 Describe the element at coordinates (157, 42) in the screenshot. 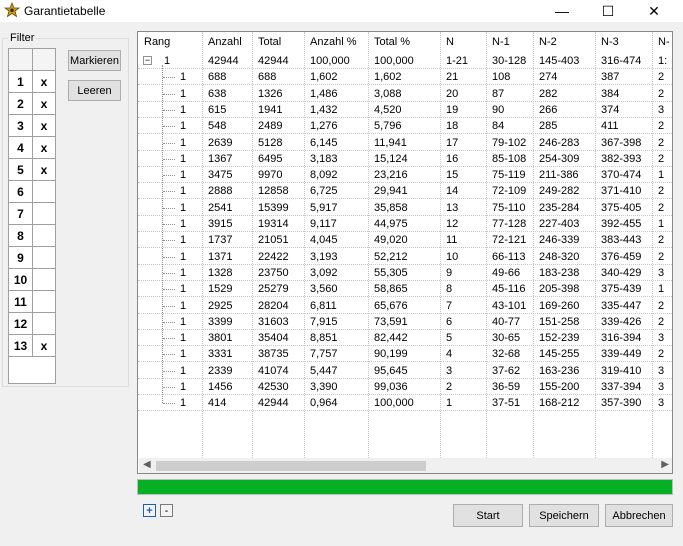

I see `column-header: Rang` at that location.